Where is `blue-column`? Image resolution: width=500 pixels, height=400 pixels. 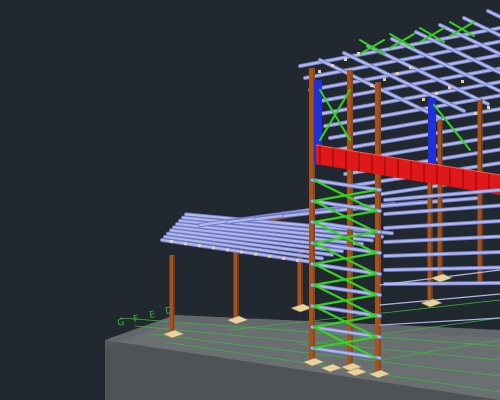 blue-column is located at coordinates (432, 134).